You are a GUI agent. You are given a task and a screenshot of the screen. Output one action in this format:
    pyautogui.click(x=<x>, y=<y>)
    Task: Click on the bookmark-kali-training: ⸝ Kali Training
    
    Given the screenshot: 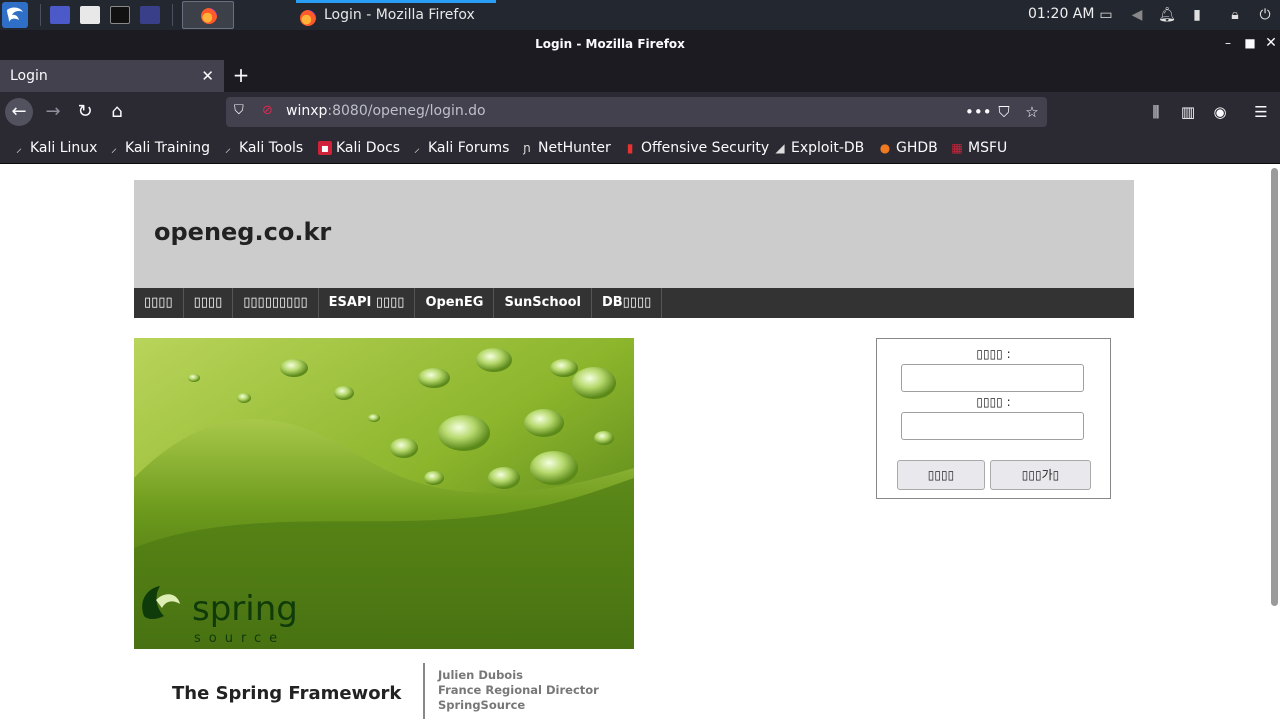 What is the action you would take?
    pyautogui.click(x=158, y=148)
    